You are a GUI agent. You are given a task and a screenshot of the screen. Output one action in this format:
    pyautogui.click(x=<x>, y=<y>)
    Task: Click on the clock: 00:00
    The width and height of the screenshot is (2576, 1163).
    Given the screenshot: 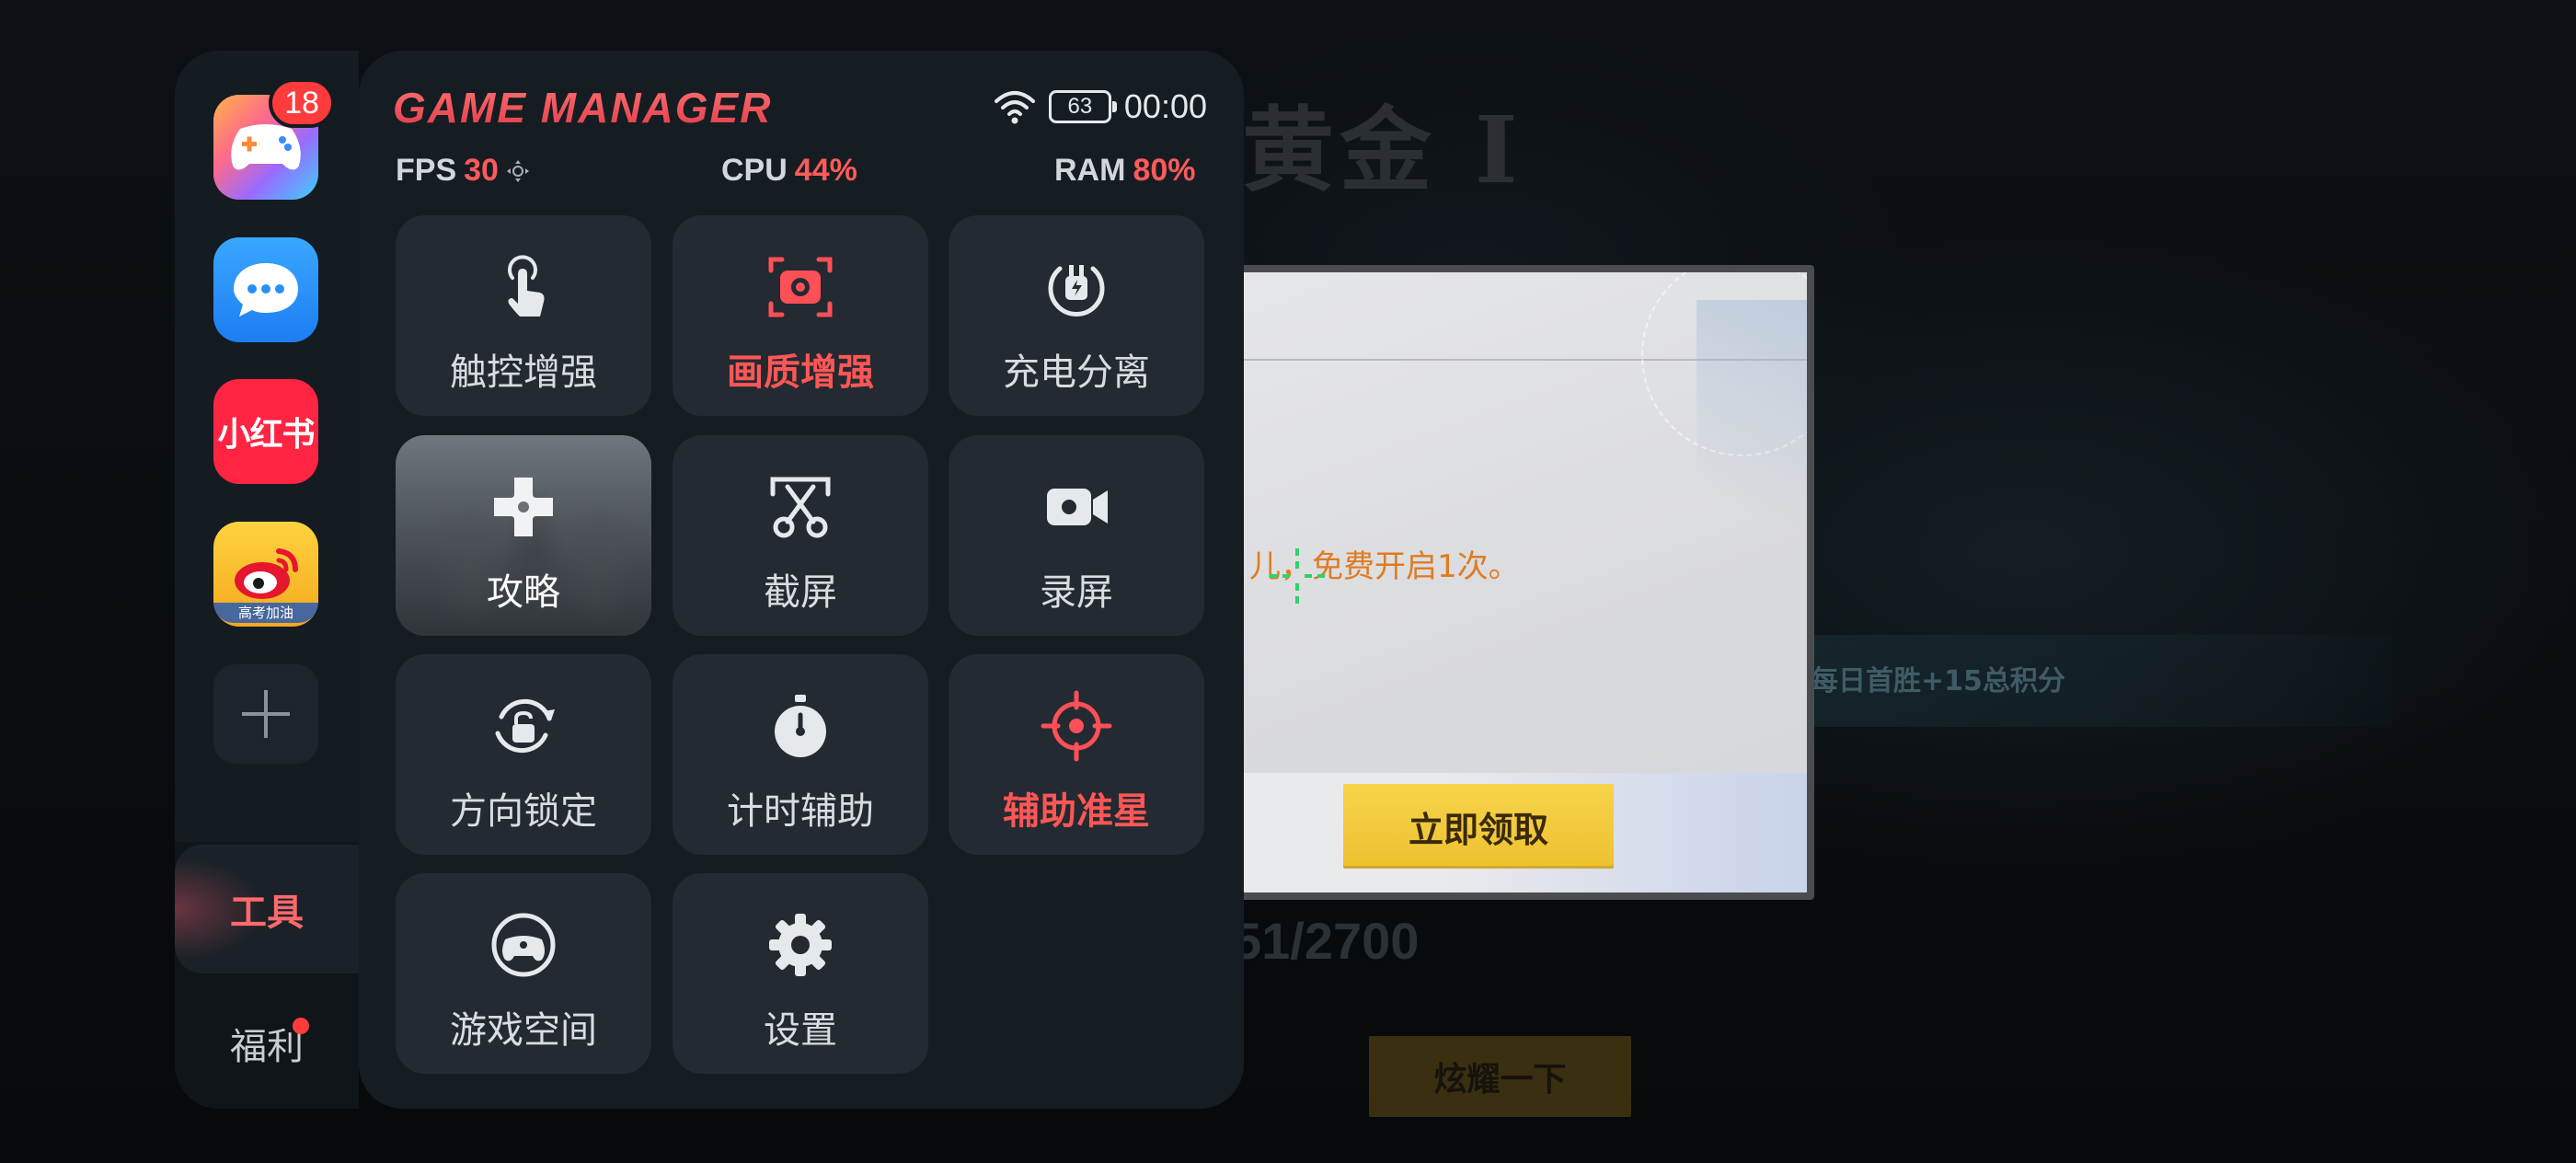 What is the action you would take?
    pyautogui.click(x=1165, y=106)
    